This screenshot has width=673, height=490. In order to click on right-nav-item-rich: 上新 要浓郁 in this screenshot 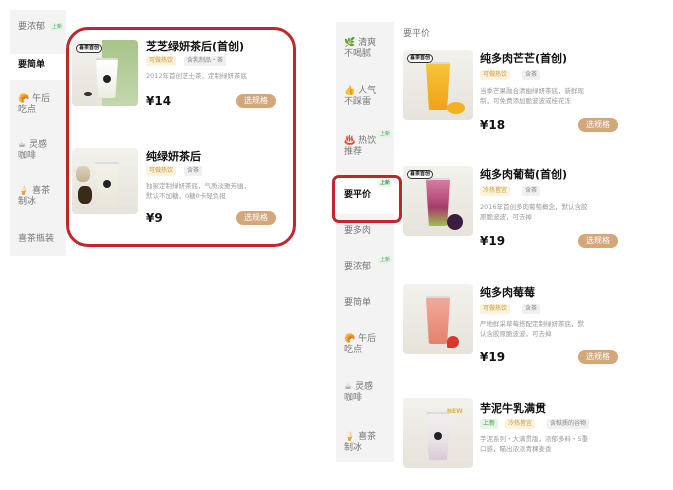, I will do `click(365, 265)`.